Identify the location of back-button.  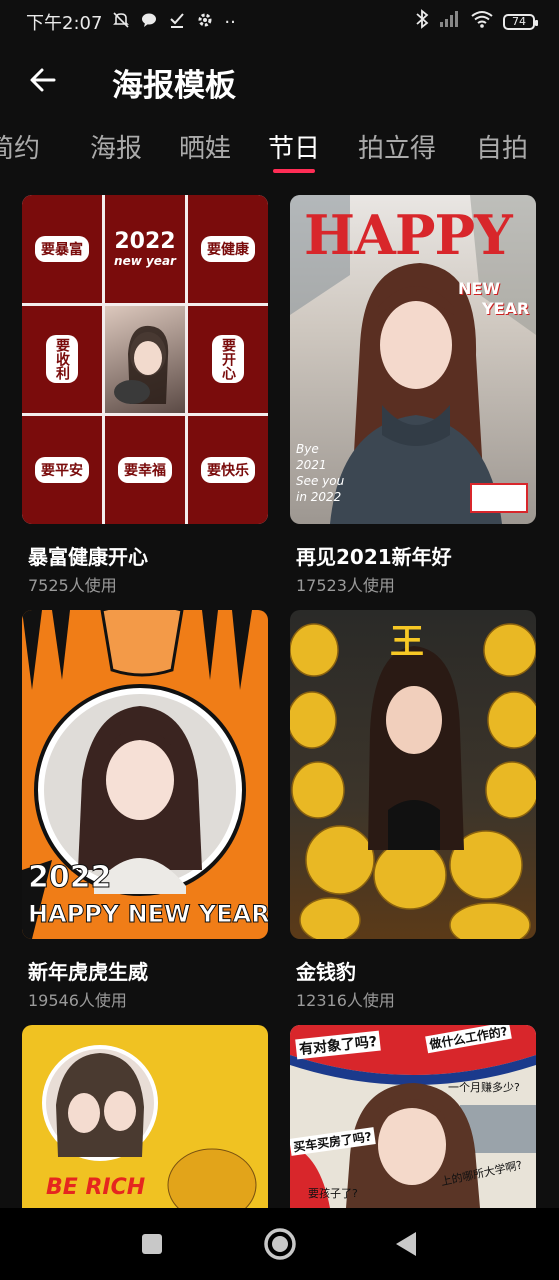
(44, 80).